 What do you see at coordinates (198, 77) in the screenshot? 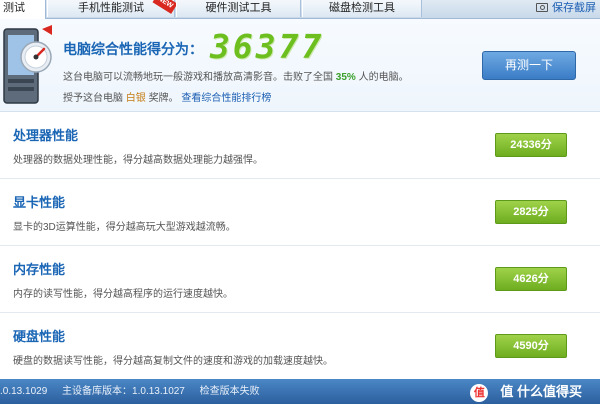
I see `score-desc-prefix: 这台电脑可以流畅地玩一般游戏和播放高清影音。击败了全国` at bounding box center [198, 77].